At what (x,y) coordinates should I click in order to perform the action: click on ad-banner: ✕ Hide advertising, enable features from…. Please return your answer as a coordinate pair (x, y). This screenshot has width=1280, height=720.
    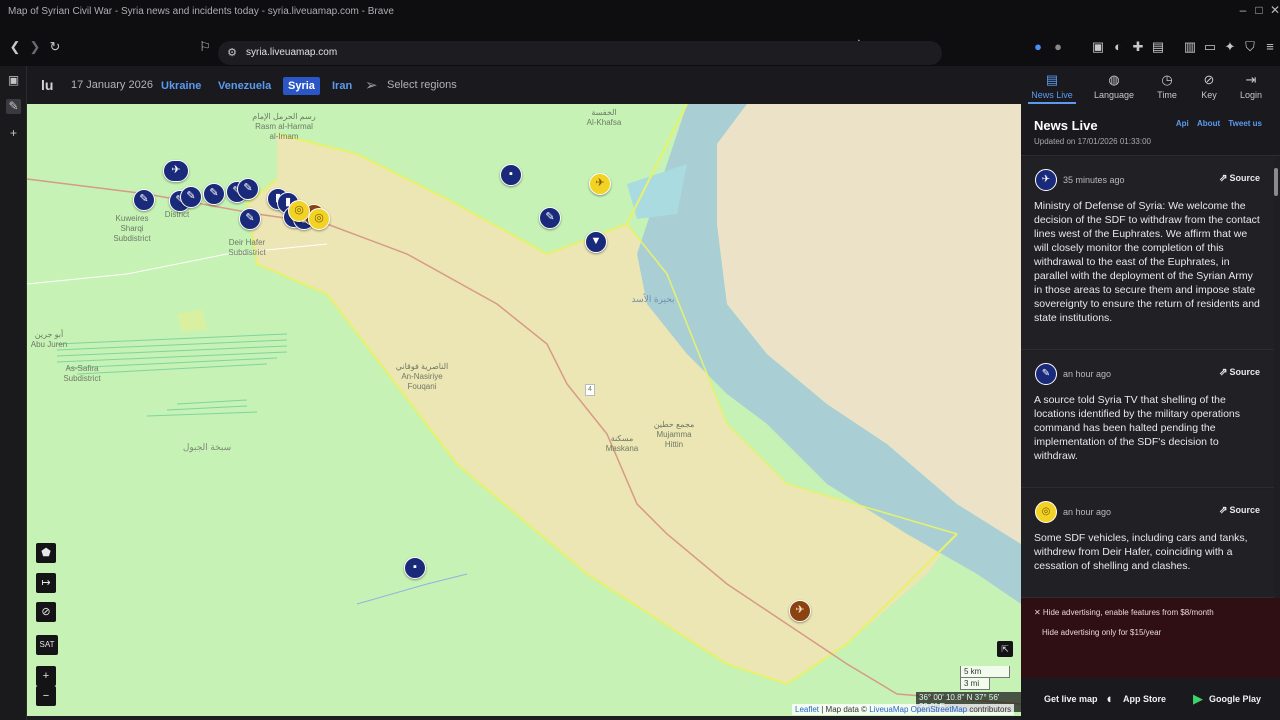
    Looking at the image, I should click on (1150, 638).